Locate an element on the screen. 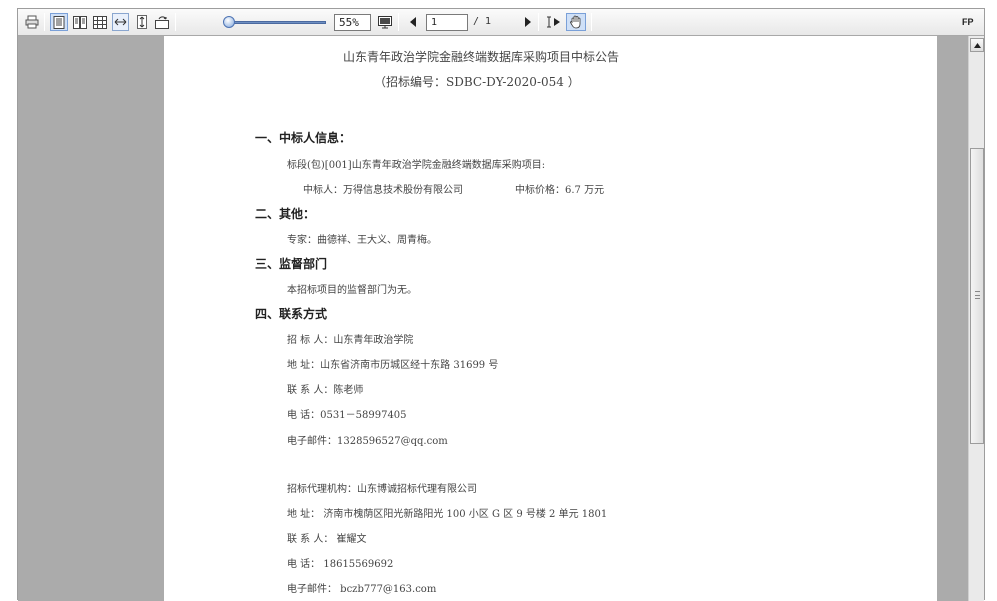 Image resolution: width=997 pixels, height=601 pixels. section1-heading: 一、中标人信息： is located at coordinates (303, 138).